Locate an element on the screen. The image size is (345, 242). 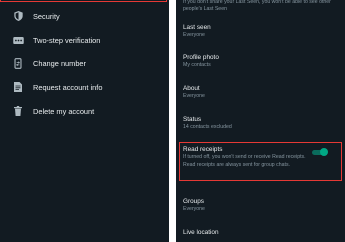
setting-title: Live location is located at coordinates (201, 232).